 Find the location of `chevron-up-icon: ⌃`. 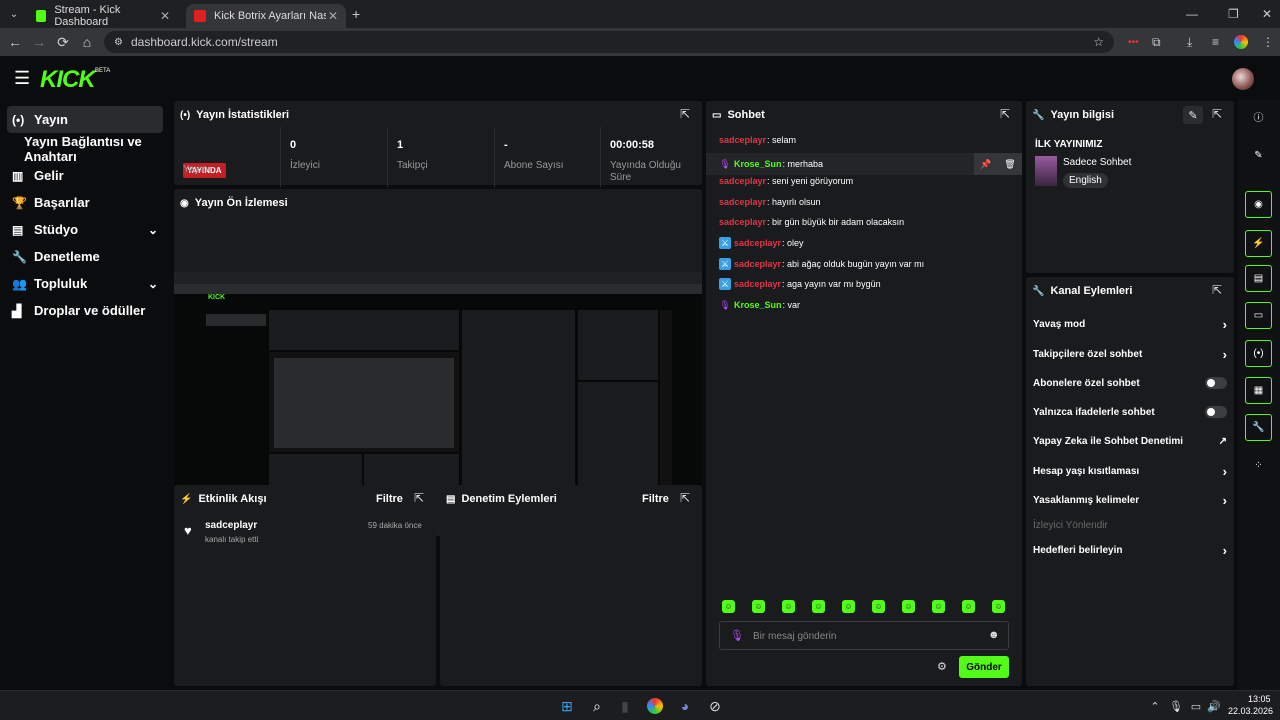

chevron-up-icon: ⌃ is located at coordinates (1155, 706).